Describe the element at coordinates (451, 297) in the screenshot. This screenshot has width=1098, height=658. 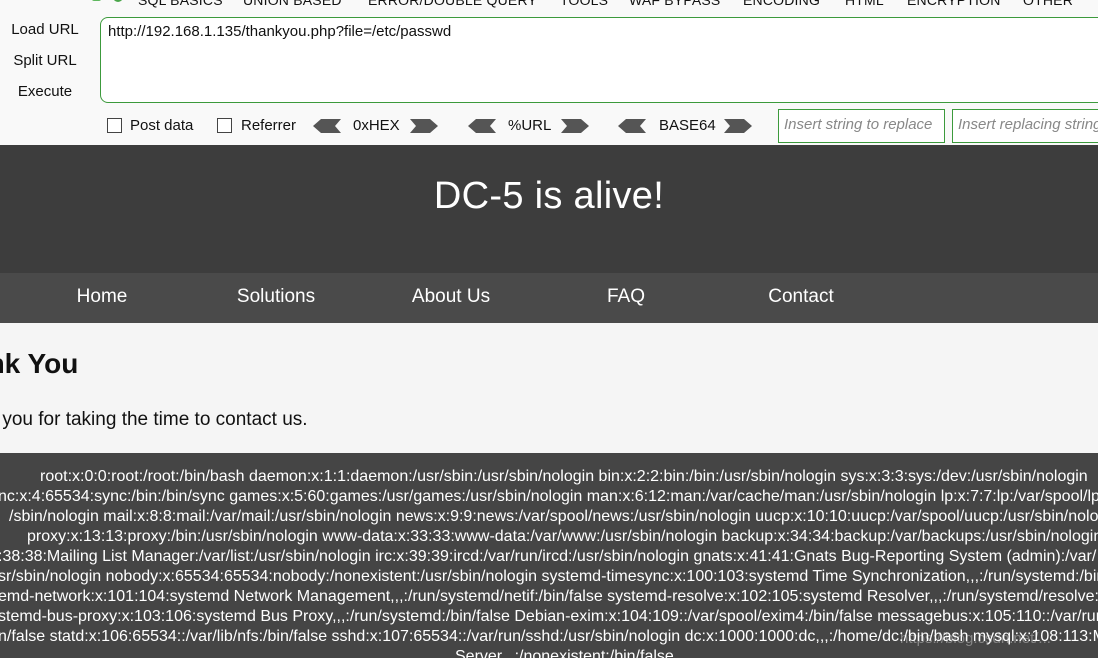
I see `nav-about-us: About Us` at that location.